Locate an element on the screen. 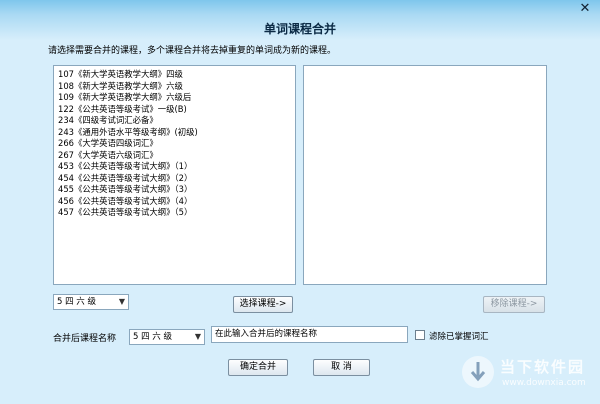  merged-level-value: 5 四 六 级 is located at coordinates (153, 337).